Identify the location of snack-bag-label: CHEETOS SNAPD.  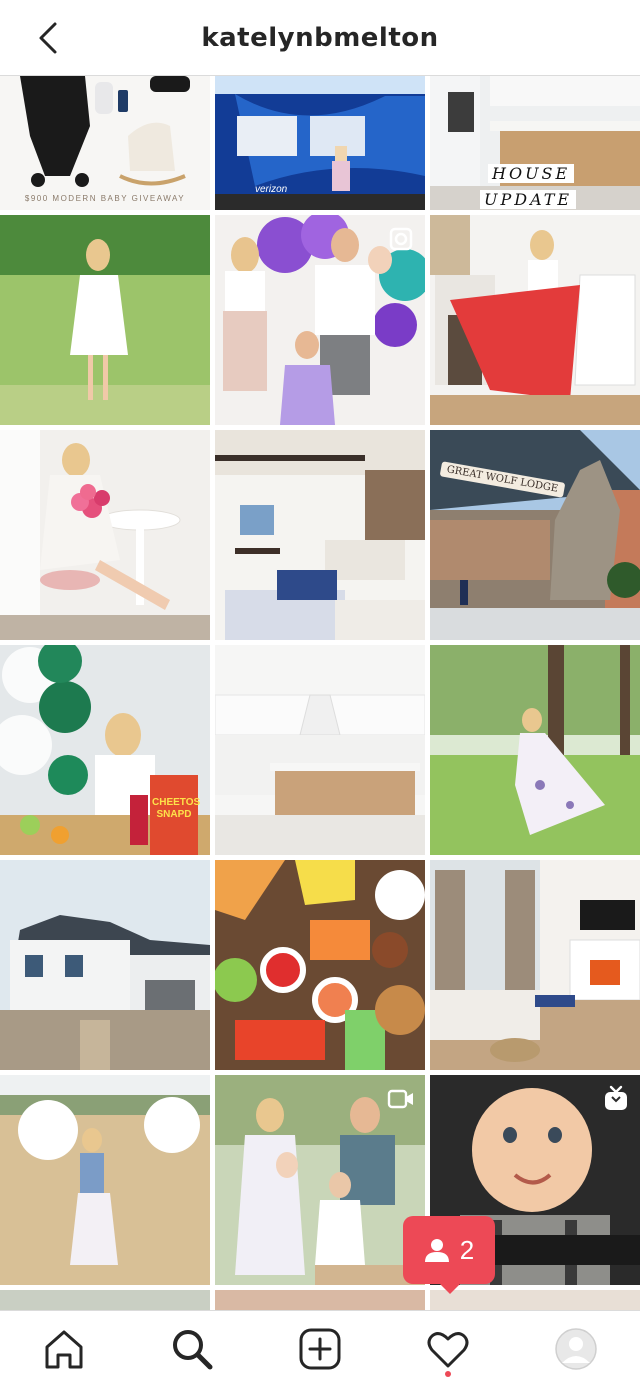
(176, 808).